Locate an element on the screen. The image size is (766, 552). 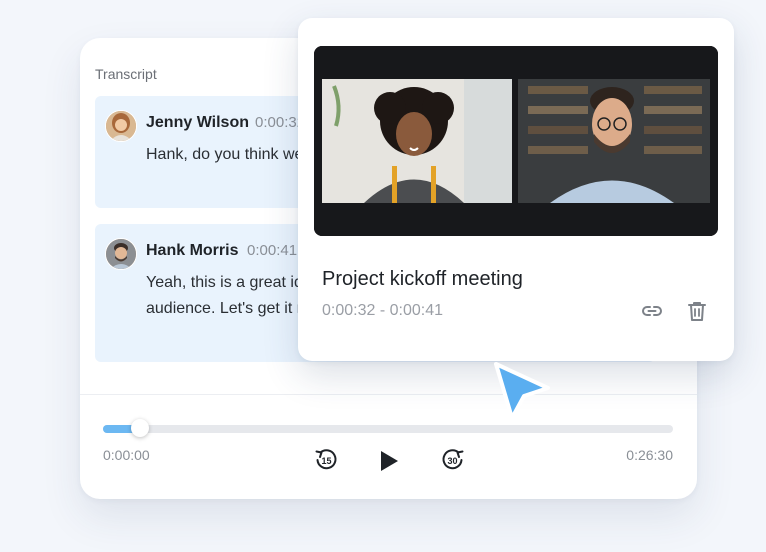
speaker-name: Jenny Wilson is located at coordinates (197, 122).